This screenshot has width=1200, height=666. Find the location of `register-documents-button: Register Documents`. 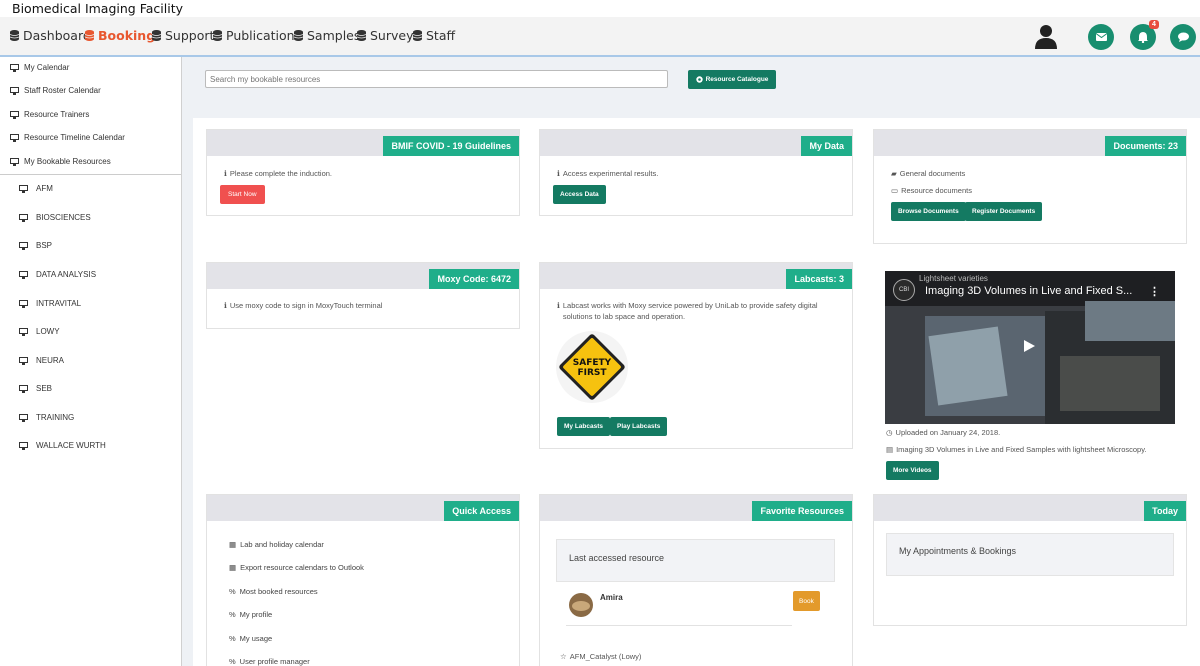

register-documents-button: Register Documents is located at coordinates (1004, 211).